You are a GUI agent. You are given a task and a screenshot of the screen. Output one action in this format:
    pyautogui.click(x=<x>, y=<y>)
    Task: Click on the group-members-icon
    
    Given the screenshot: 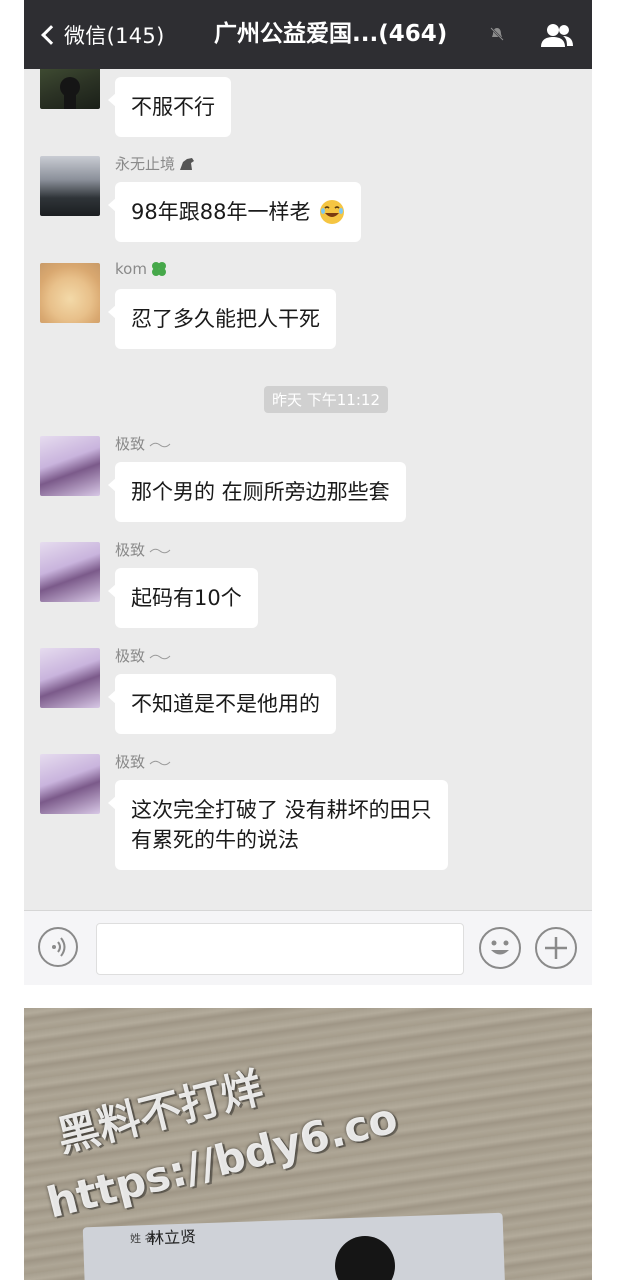 What is the action you would take?
    pyautogui.click(x=557, y=35)
    